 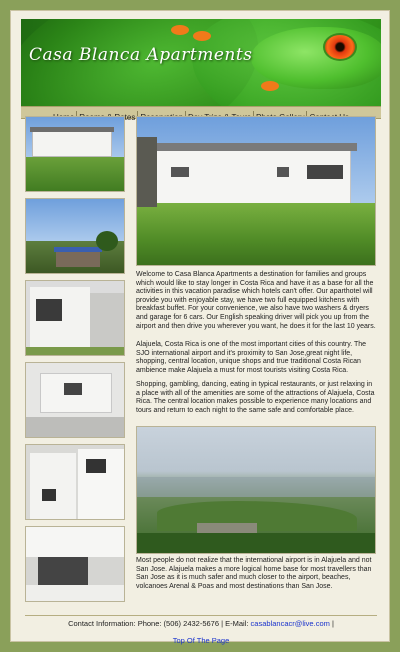 What do you see at coordinates (316, 58) in the screenshot?
I see `frog-image` at bounding box center [316, 58].